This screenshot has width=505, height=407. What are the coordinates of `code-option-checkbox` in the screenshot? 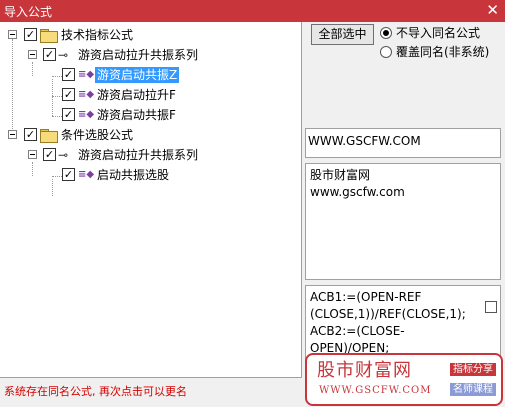 It's located at (491, 307).